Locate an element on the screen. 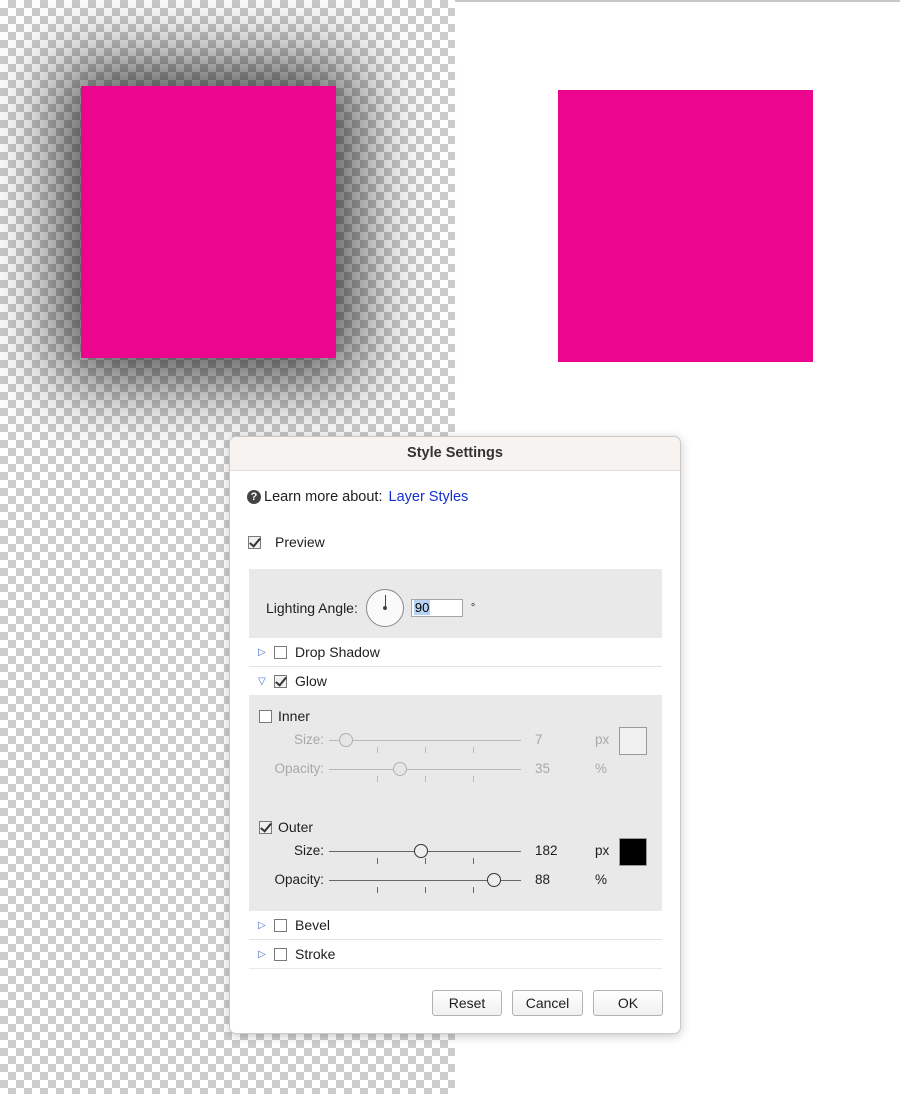  preview-label: Preview is located at coordinates (300, 542).